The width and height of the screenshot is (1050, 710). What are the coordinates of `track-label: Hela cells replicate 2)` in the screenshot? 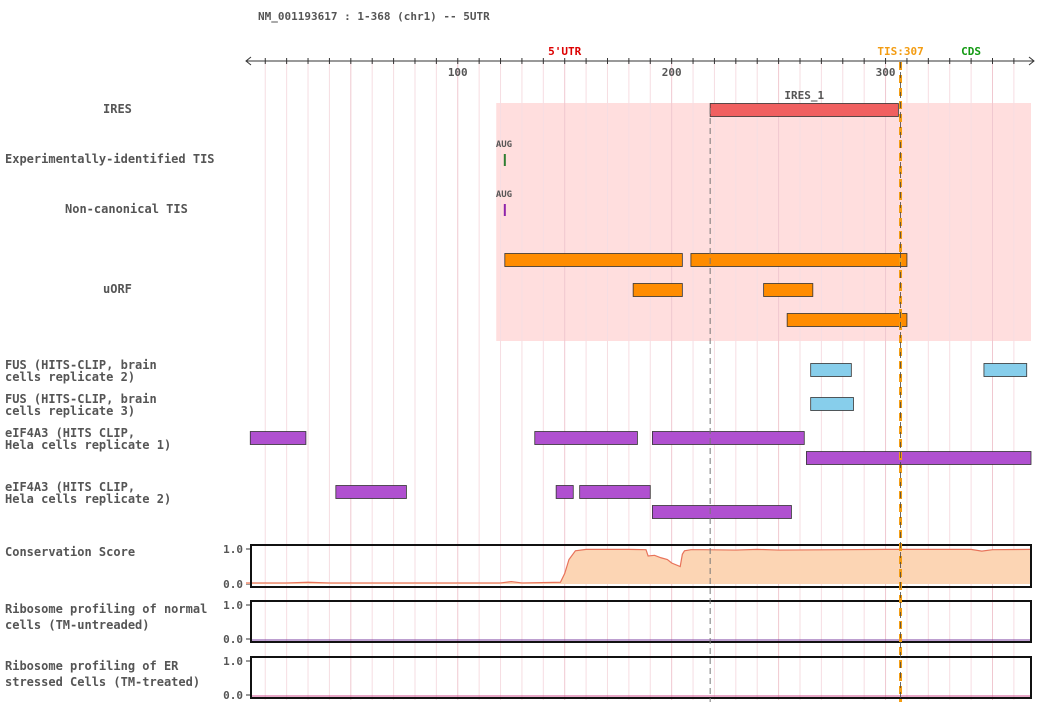 It's located at (88, 499).